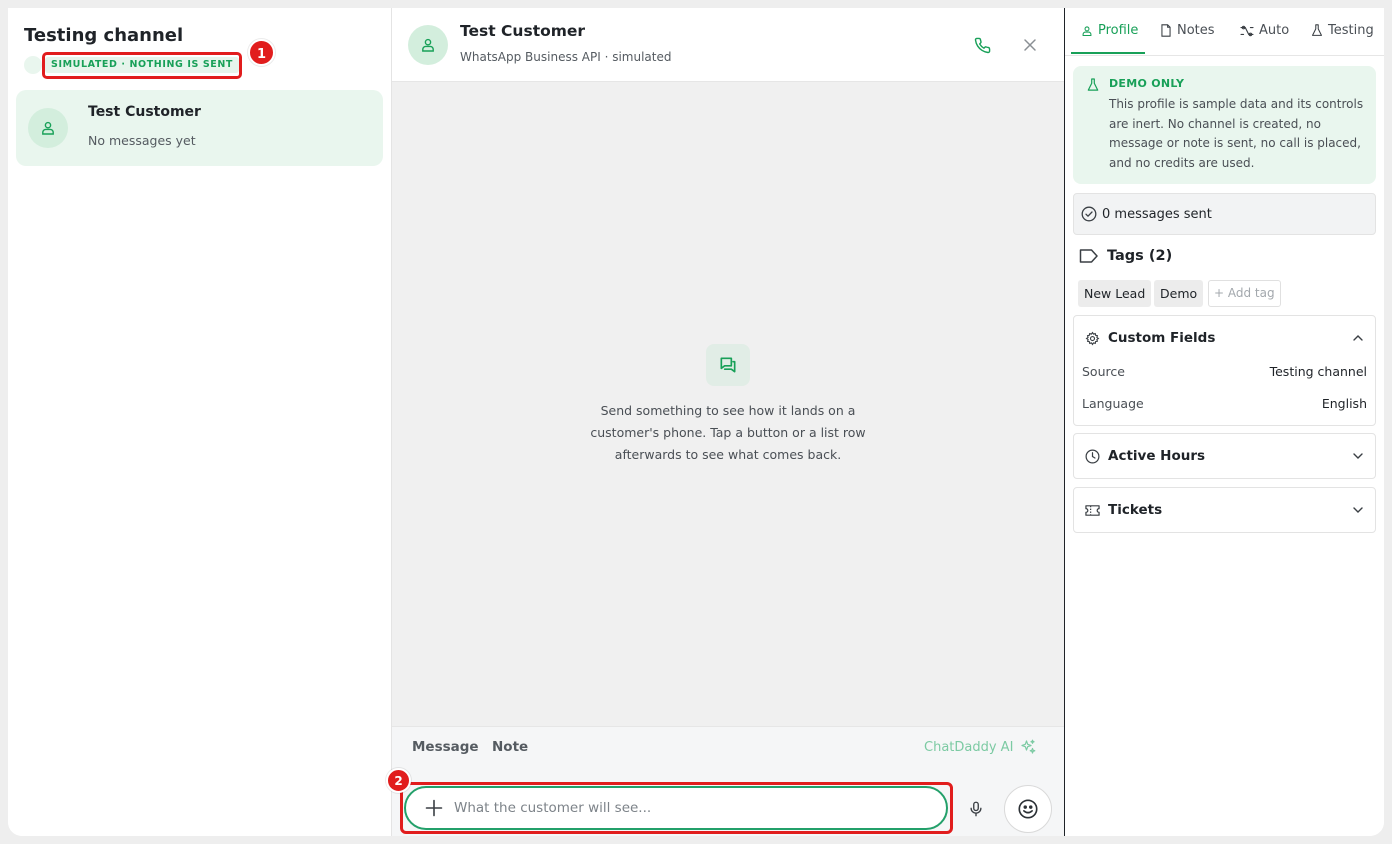 The height and width of the screenshot is (844, 1392). I want to click on check-circle-icon, so click(1089, 214).